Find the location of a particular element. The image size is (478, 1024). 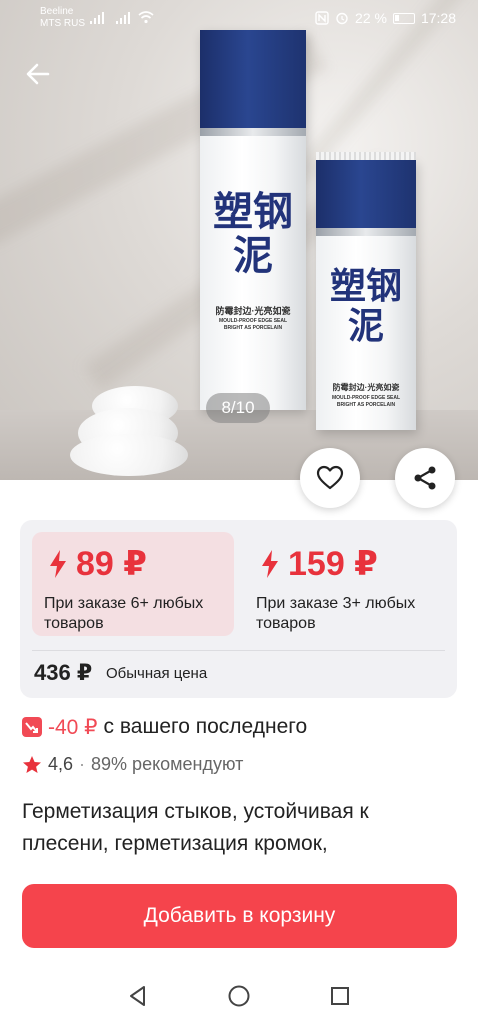

nav-back-icon is located at coordinates (138, 996).